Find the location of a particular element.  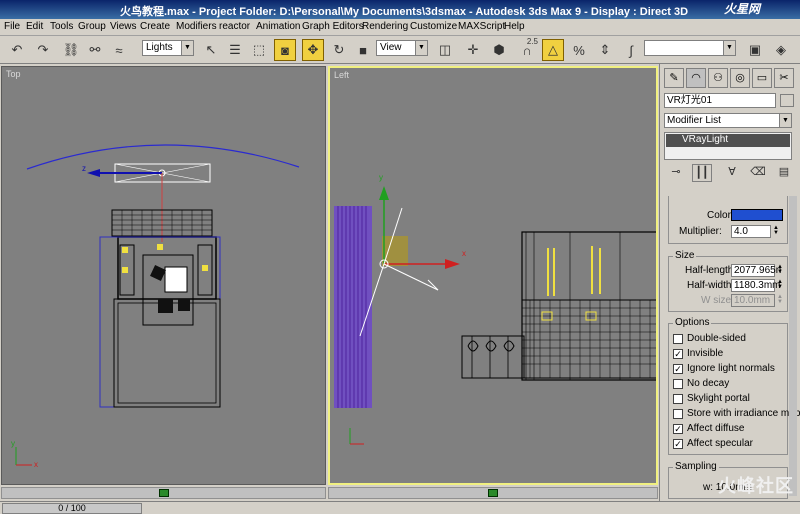

menu-rendering: Rendering is located at coordinates (385, 26).